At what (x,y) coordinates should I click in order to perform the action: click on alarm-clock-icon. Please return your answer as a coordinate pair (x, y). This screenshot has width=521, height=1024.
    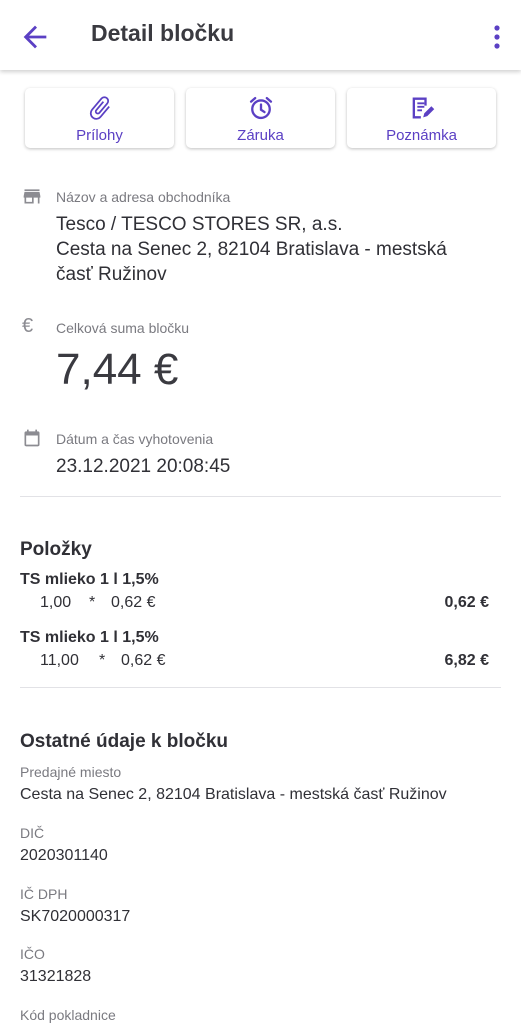
    Looking at the image, I should click on (260, 108).